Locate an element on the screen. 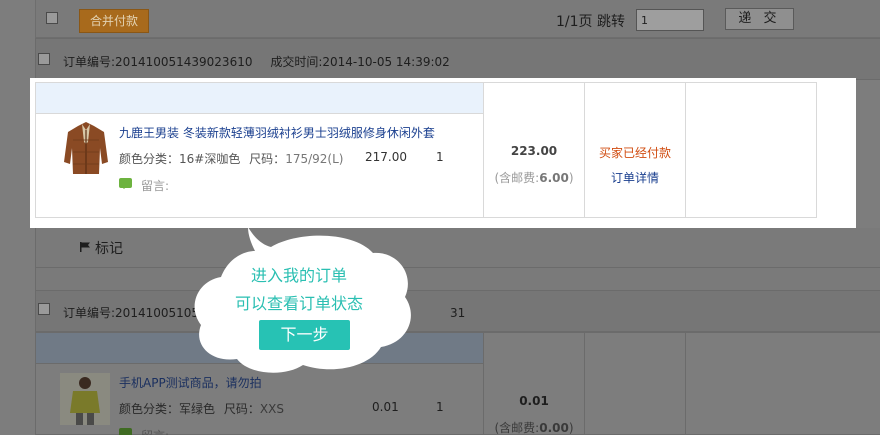  mark-row is located at coordinates (457, 248).